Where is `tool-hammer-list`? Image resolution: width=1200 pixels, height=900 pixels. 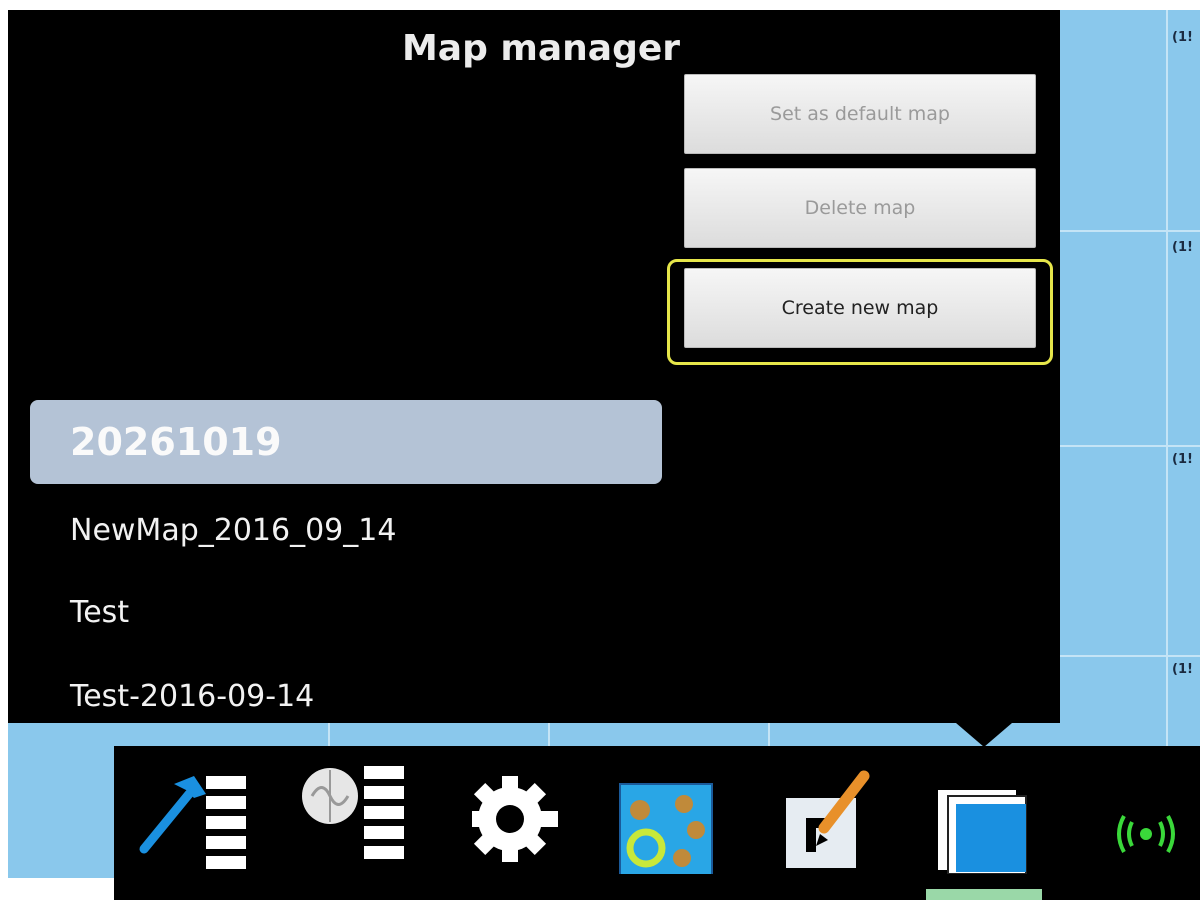
tool-hammer-list is located at coordinates (194, 814).